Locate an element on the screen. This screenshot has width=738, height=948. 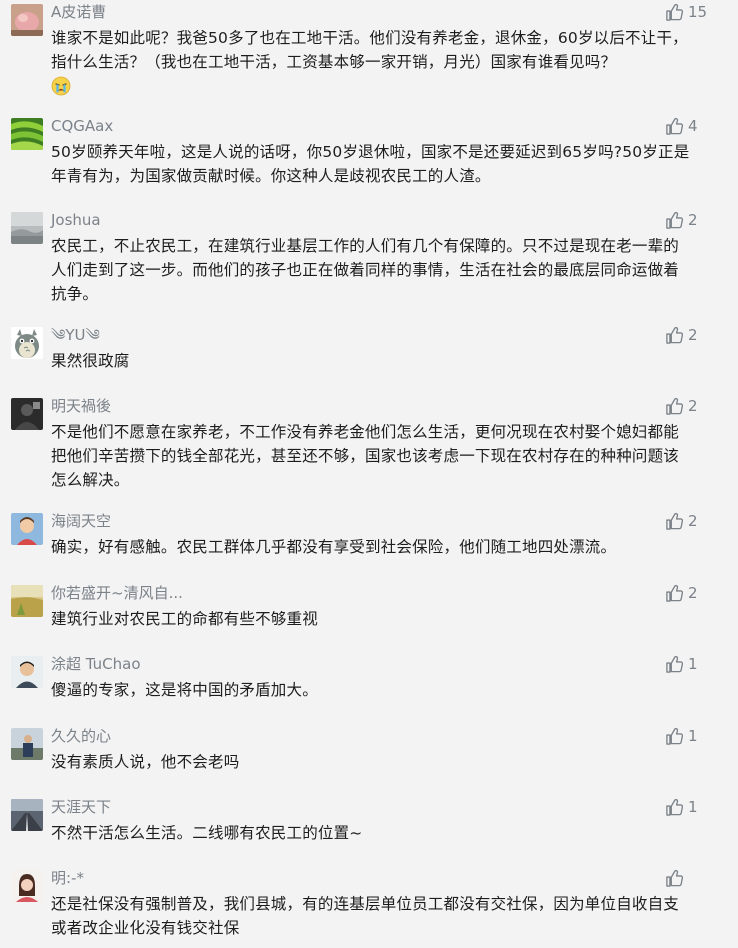
comment-author: CQGAax is located at coordinates (82, 126).